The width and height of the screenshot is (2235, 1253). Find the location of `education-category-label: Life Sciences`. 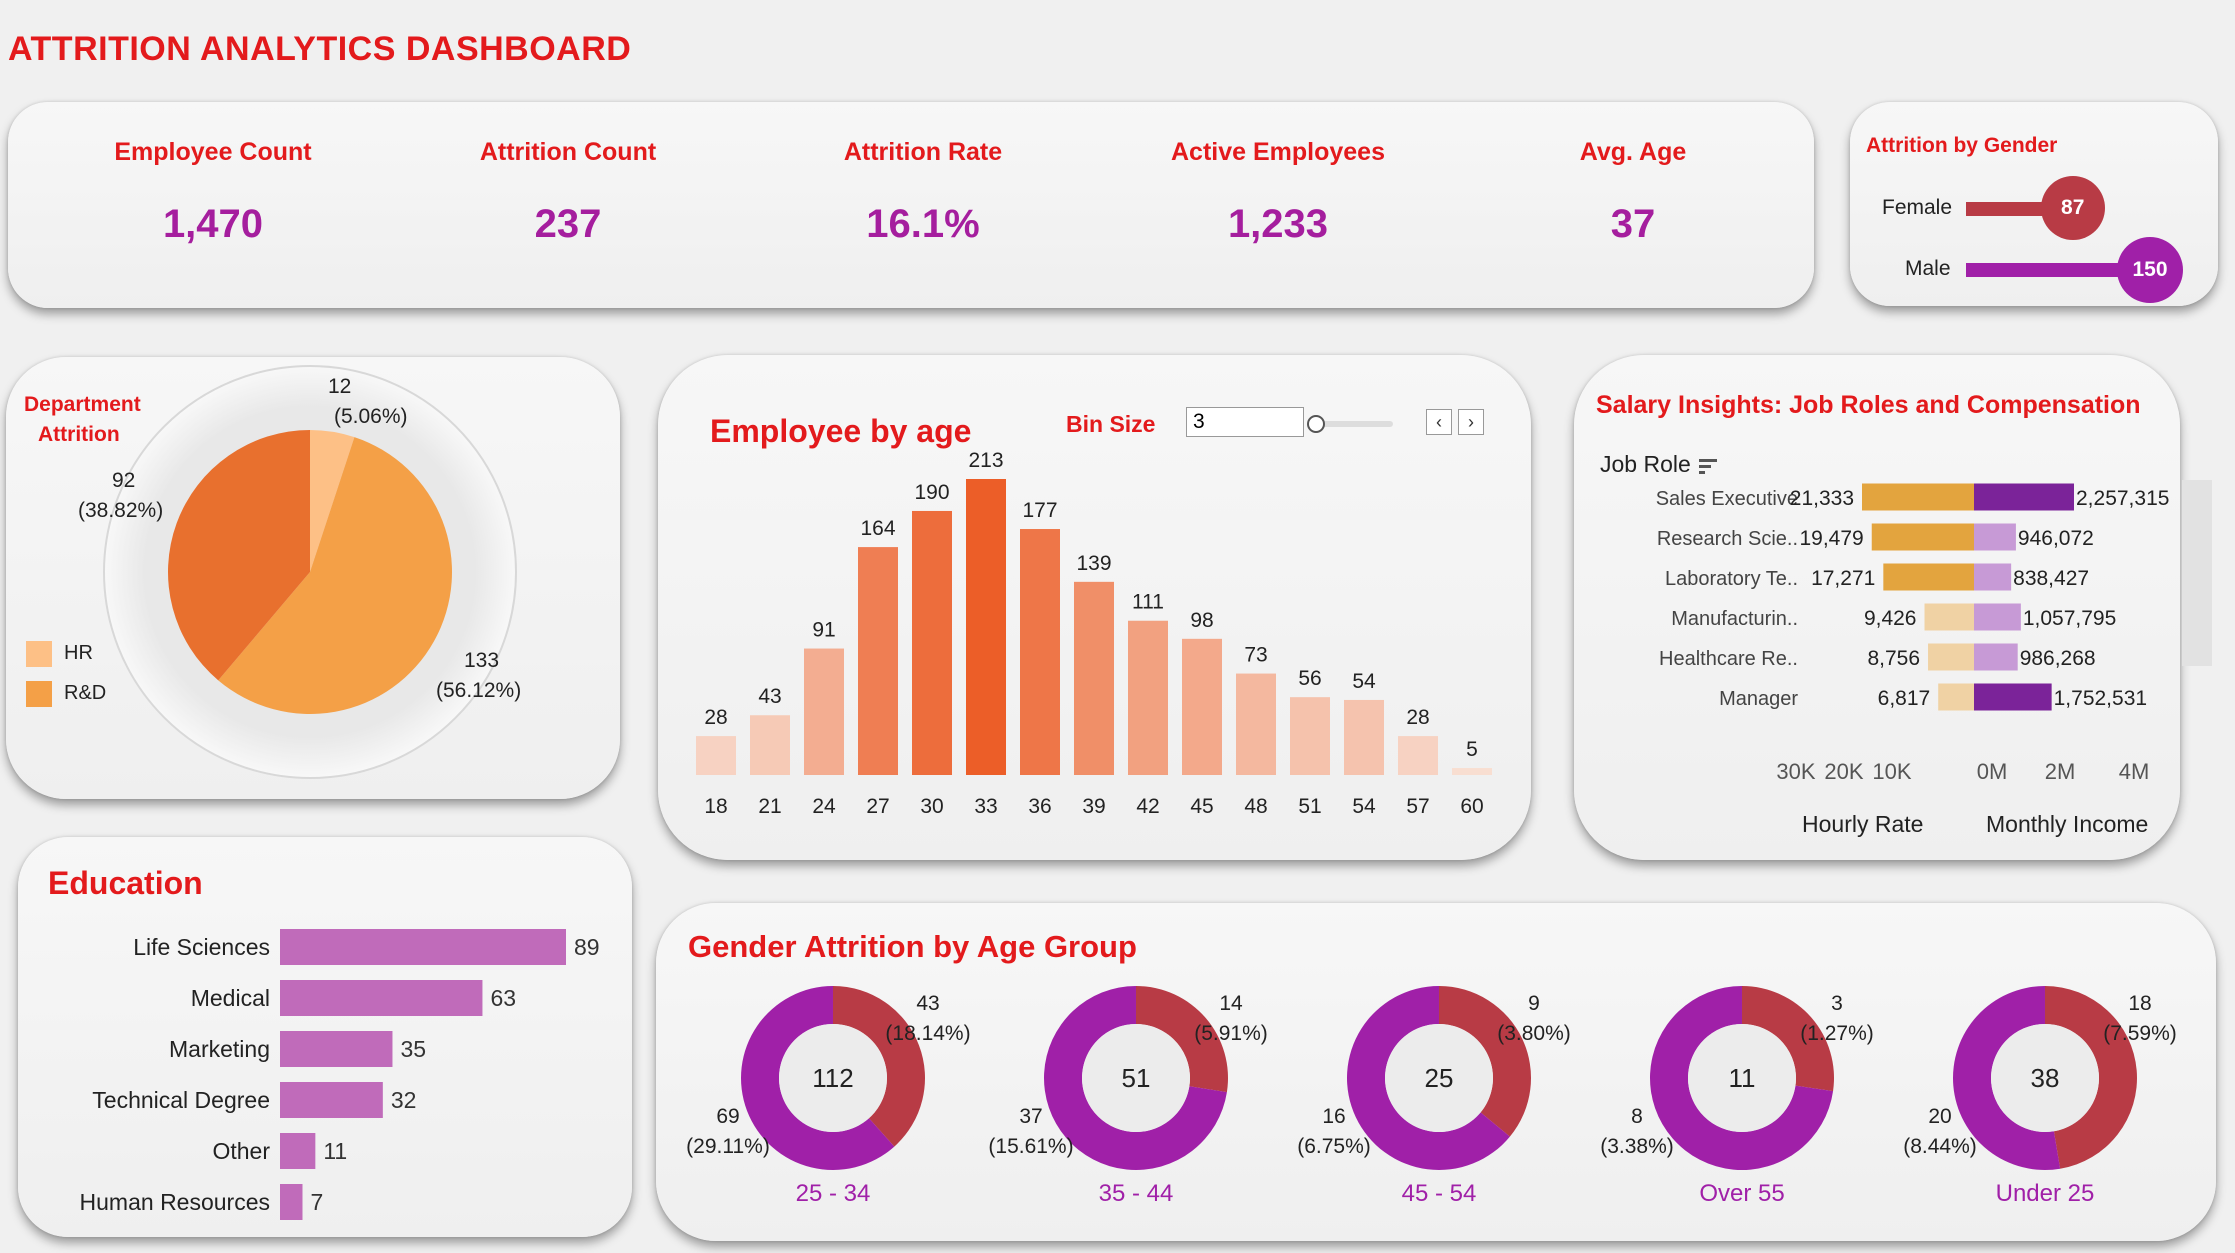

education-category-label: Life Sciences is located at coordinates (201, 947).